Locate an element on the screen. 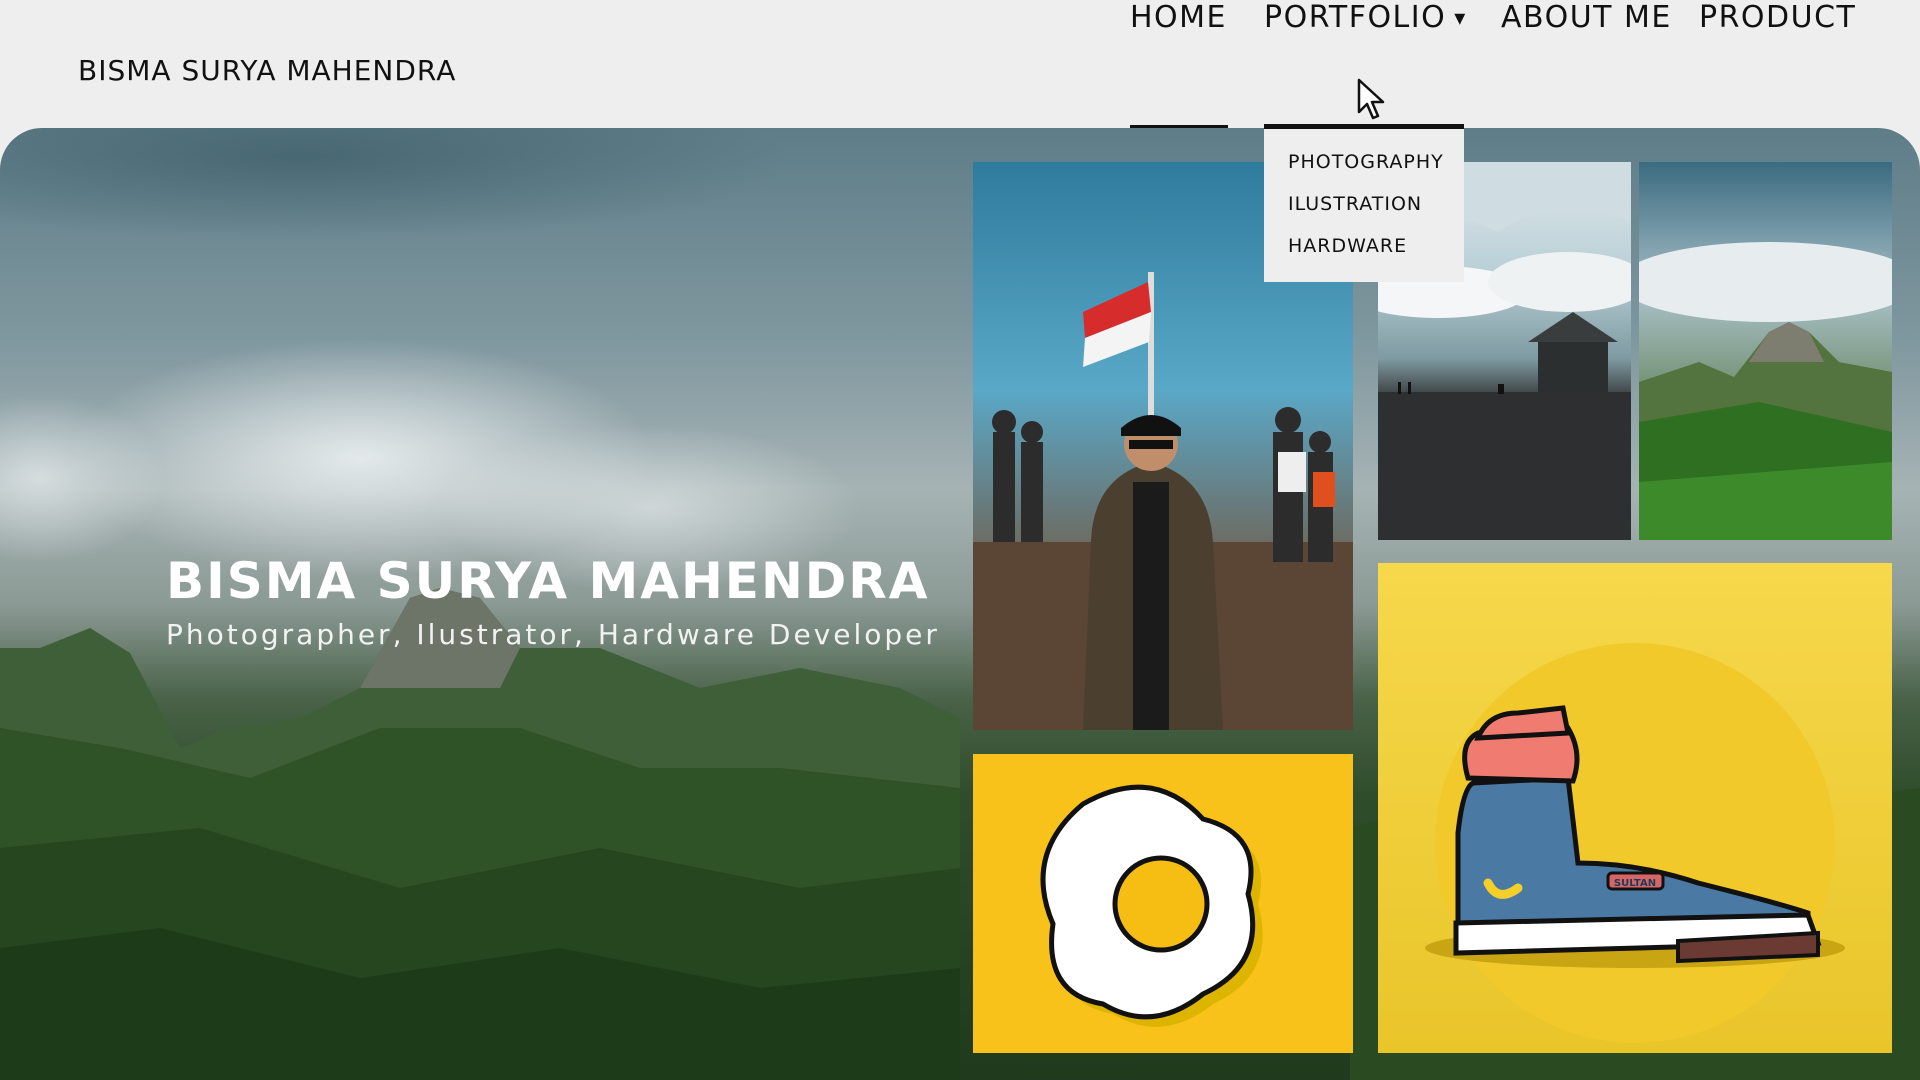  dropdown-item-photography: PHOTOGRAPHY is located at coordinates (1366, 162).